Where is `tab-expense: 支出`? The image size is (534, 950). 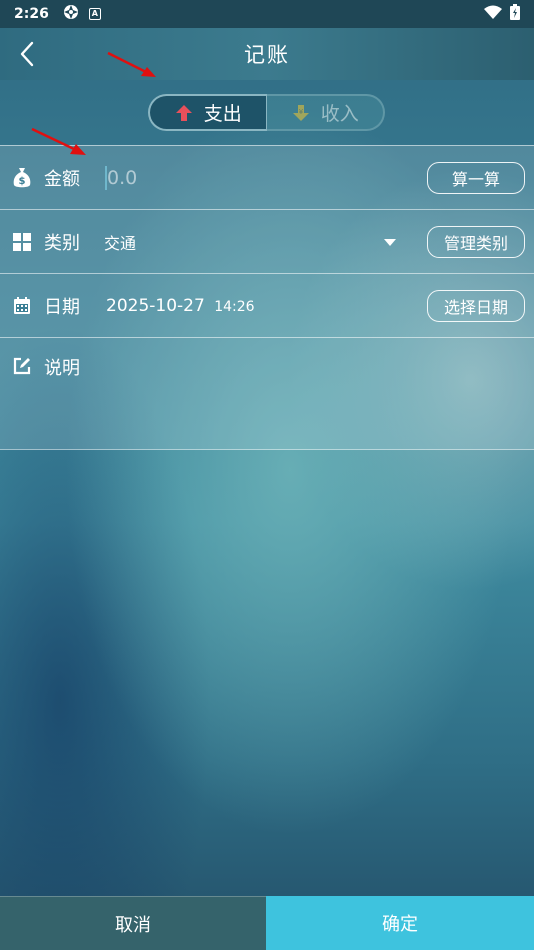
tab-expense: 支出 is located at coordinates (207, 112).